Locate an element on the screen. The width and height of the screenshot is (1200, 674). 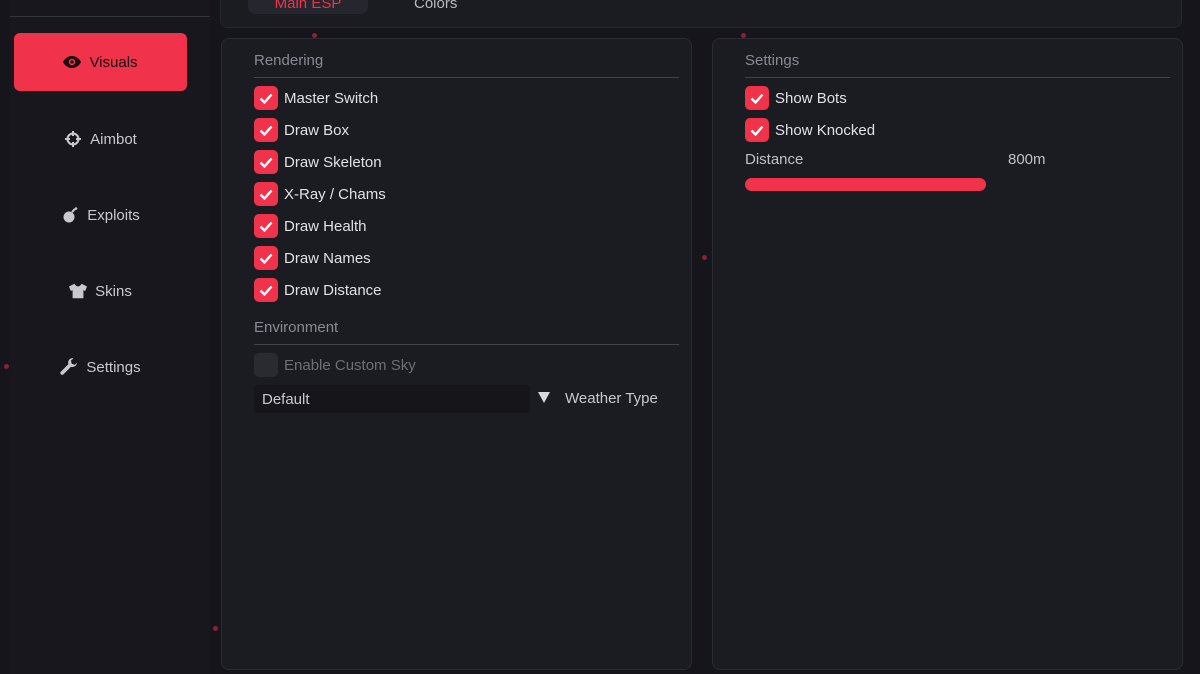
draw-distance-checkbox: Draw Distance is located at coordinates (318, 290).